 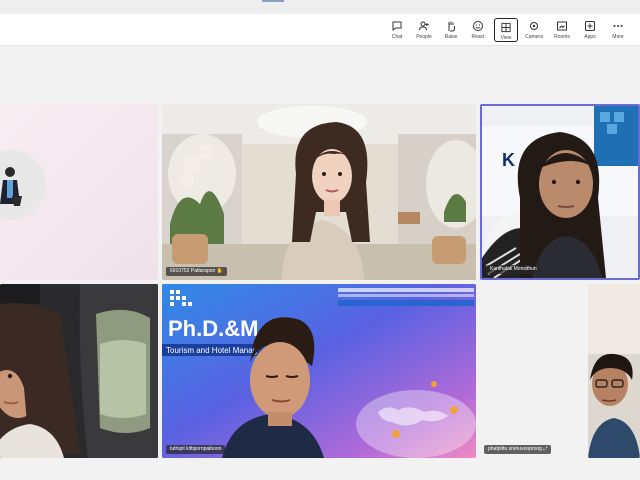 I want to click on camera-off-icon: ⤢, so click(x=545, y=449).